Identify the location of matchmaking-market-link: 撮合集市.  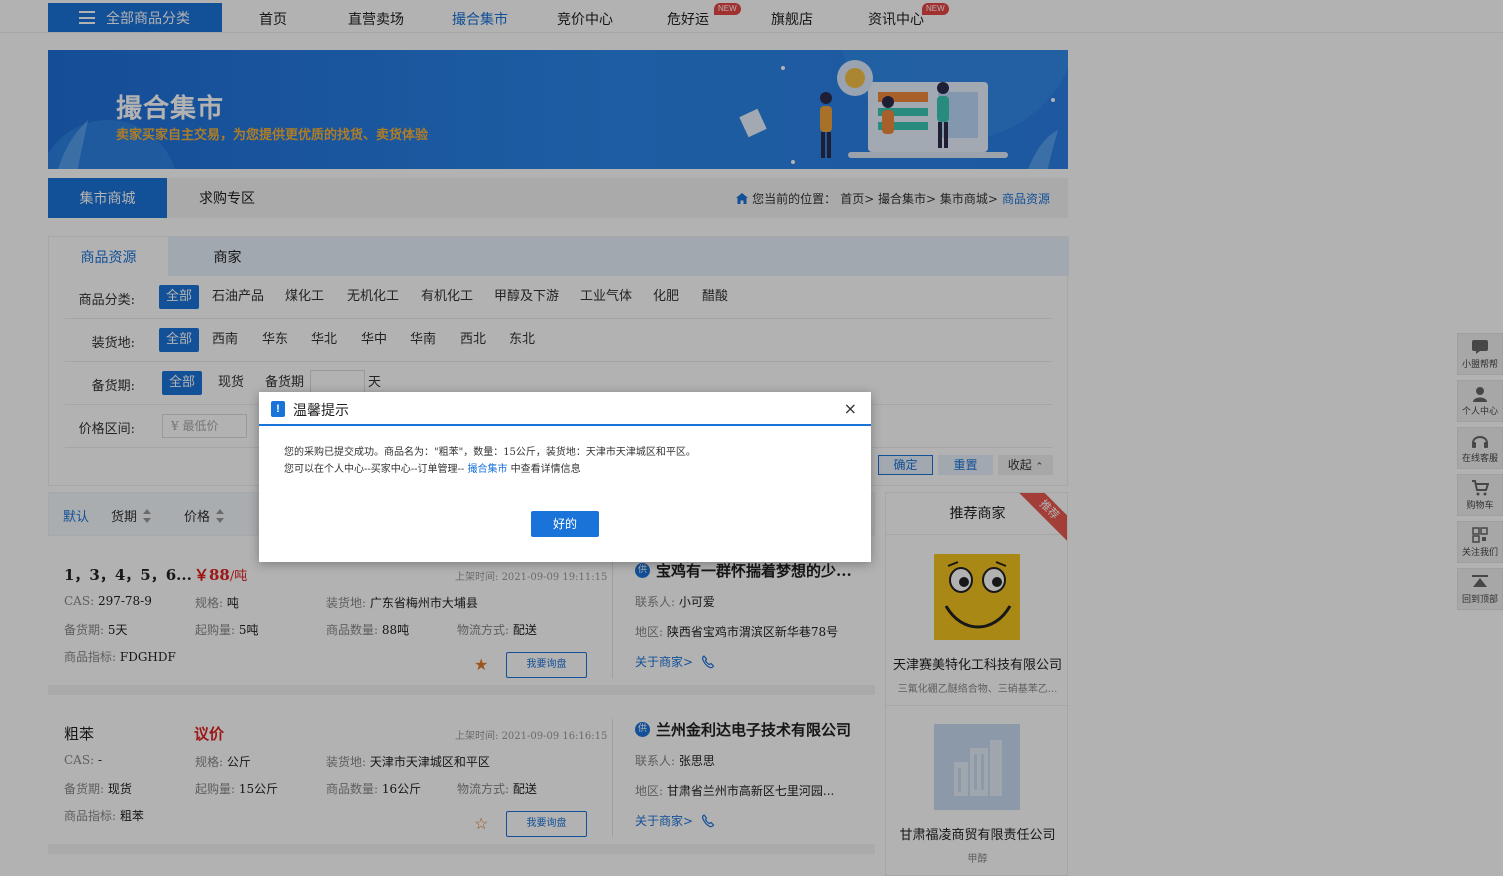
(487, 469).